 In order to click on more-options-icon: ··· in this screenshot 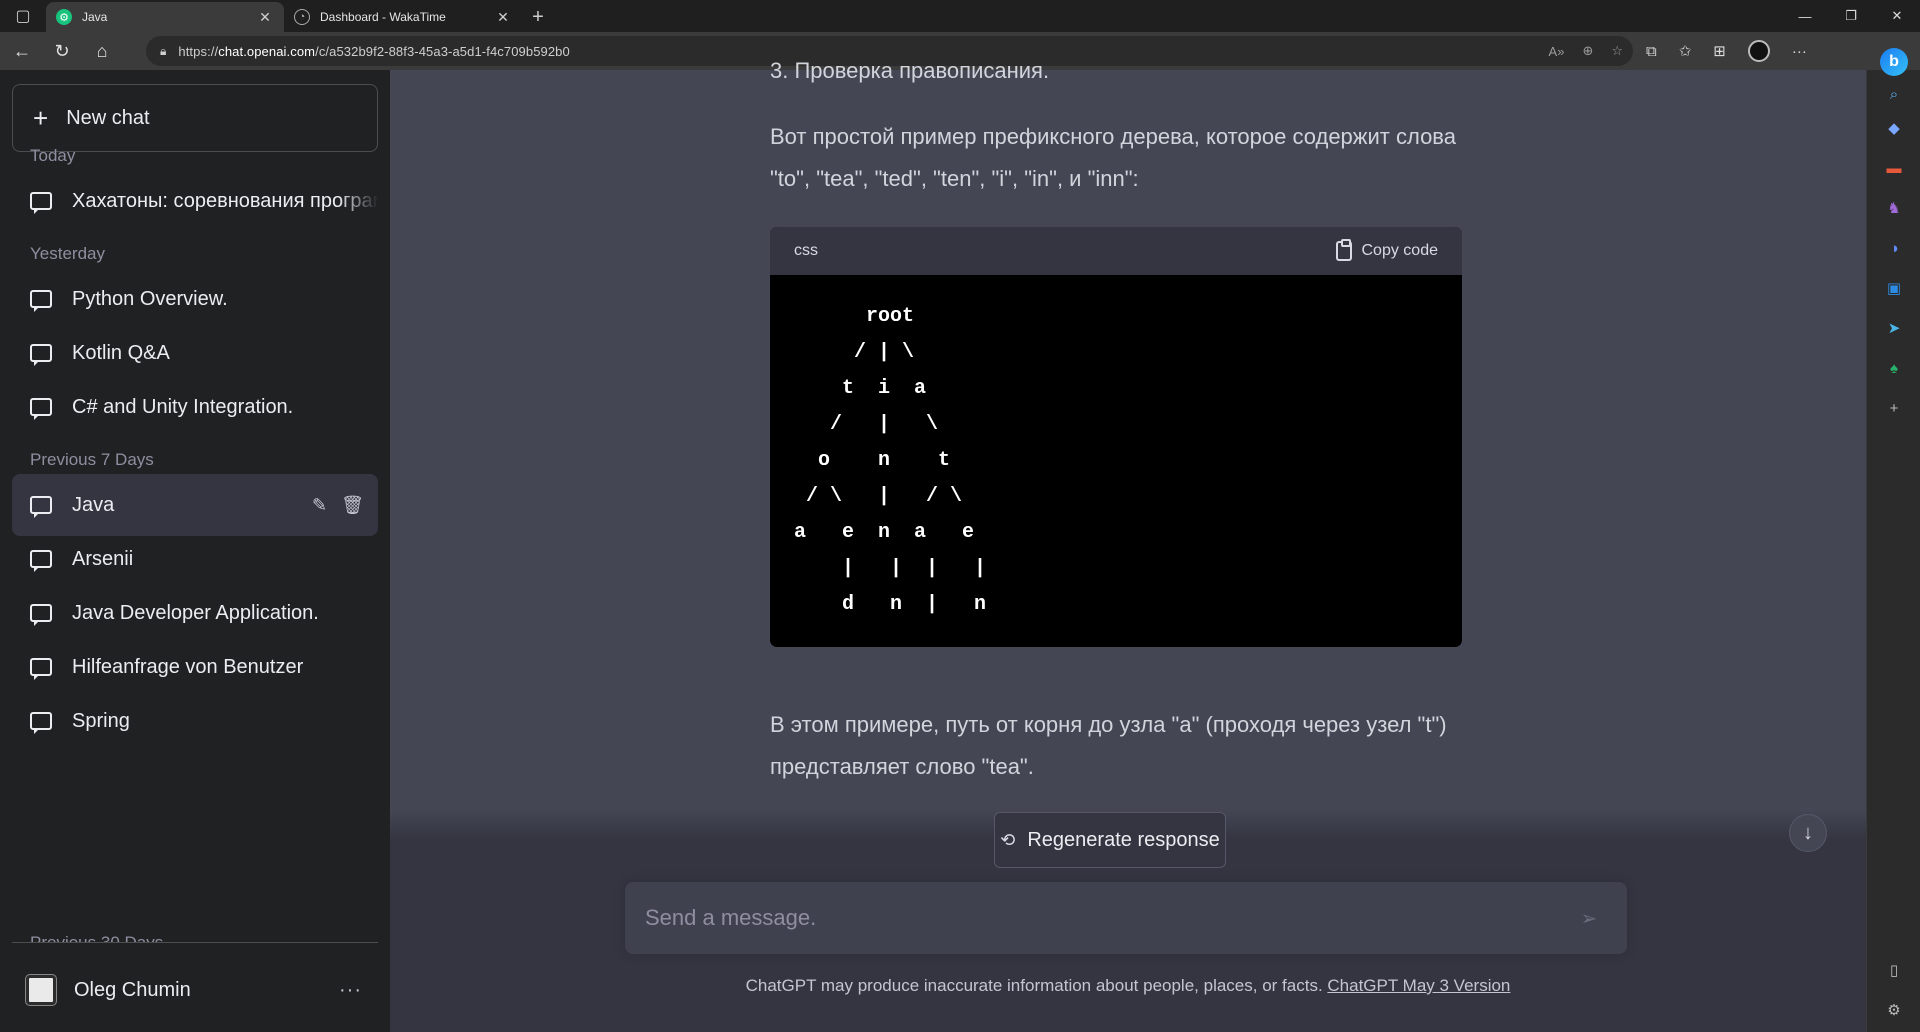, I will do `click(350, 989)`.